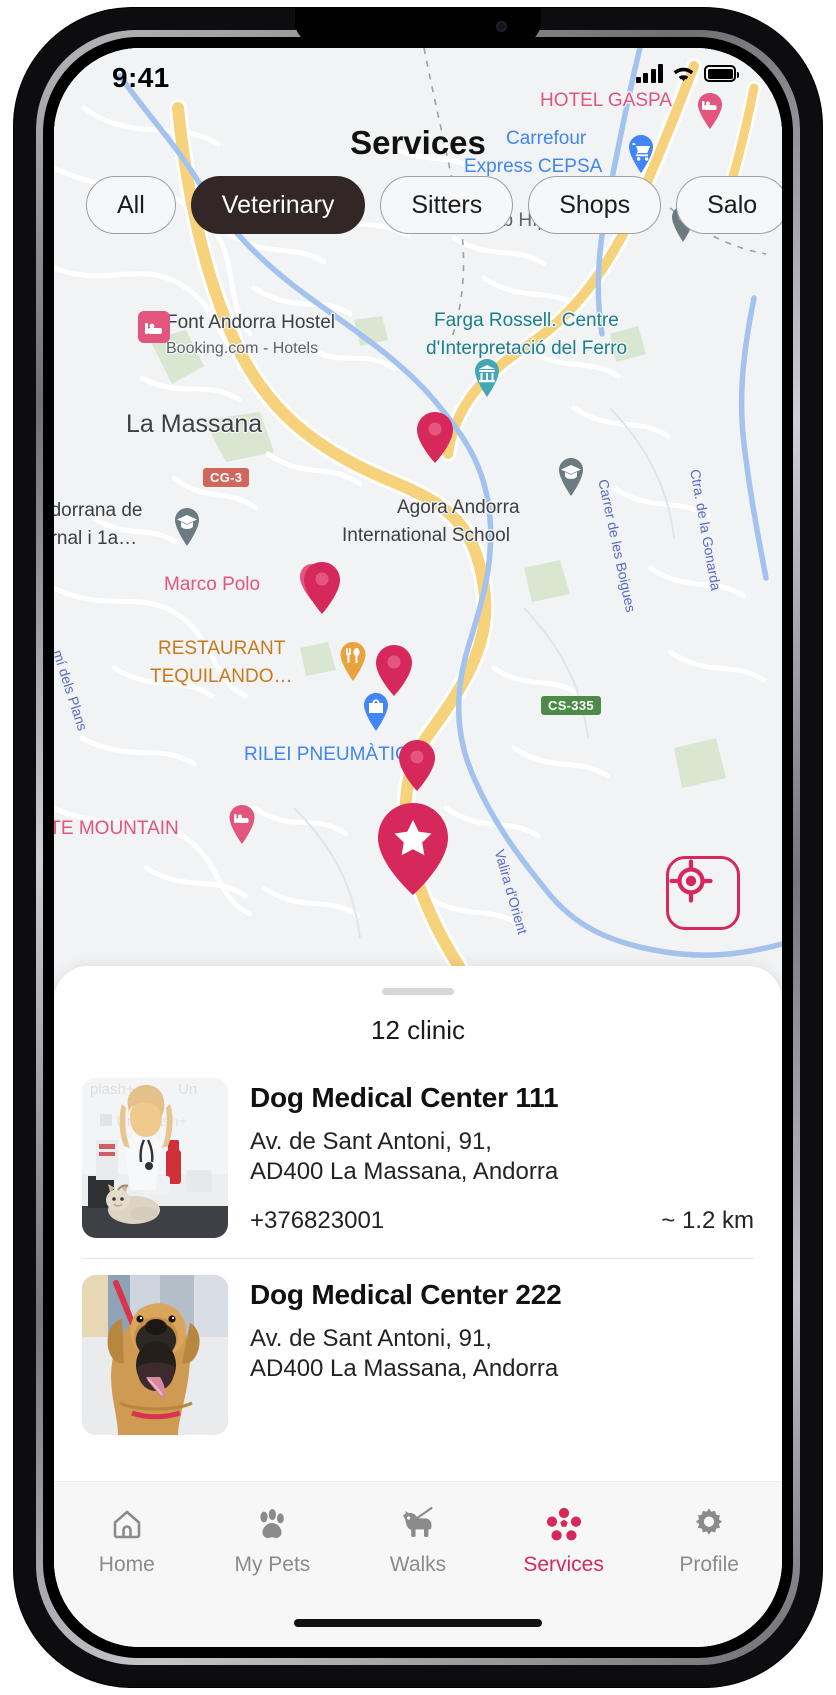  I want to click on dog-portrait-photo, so click(155, 1355).